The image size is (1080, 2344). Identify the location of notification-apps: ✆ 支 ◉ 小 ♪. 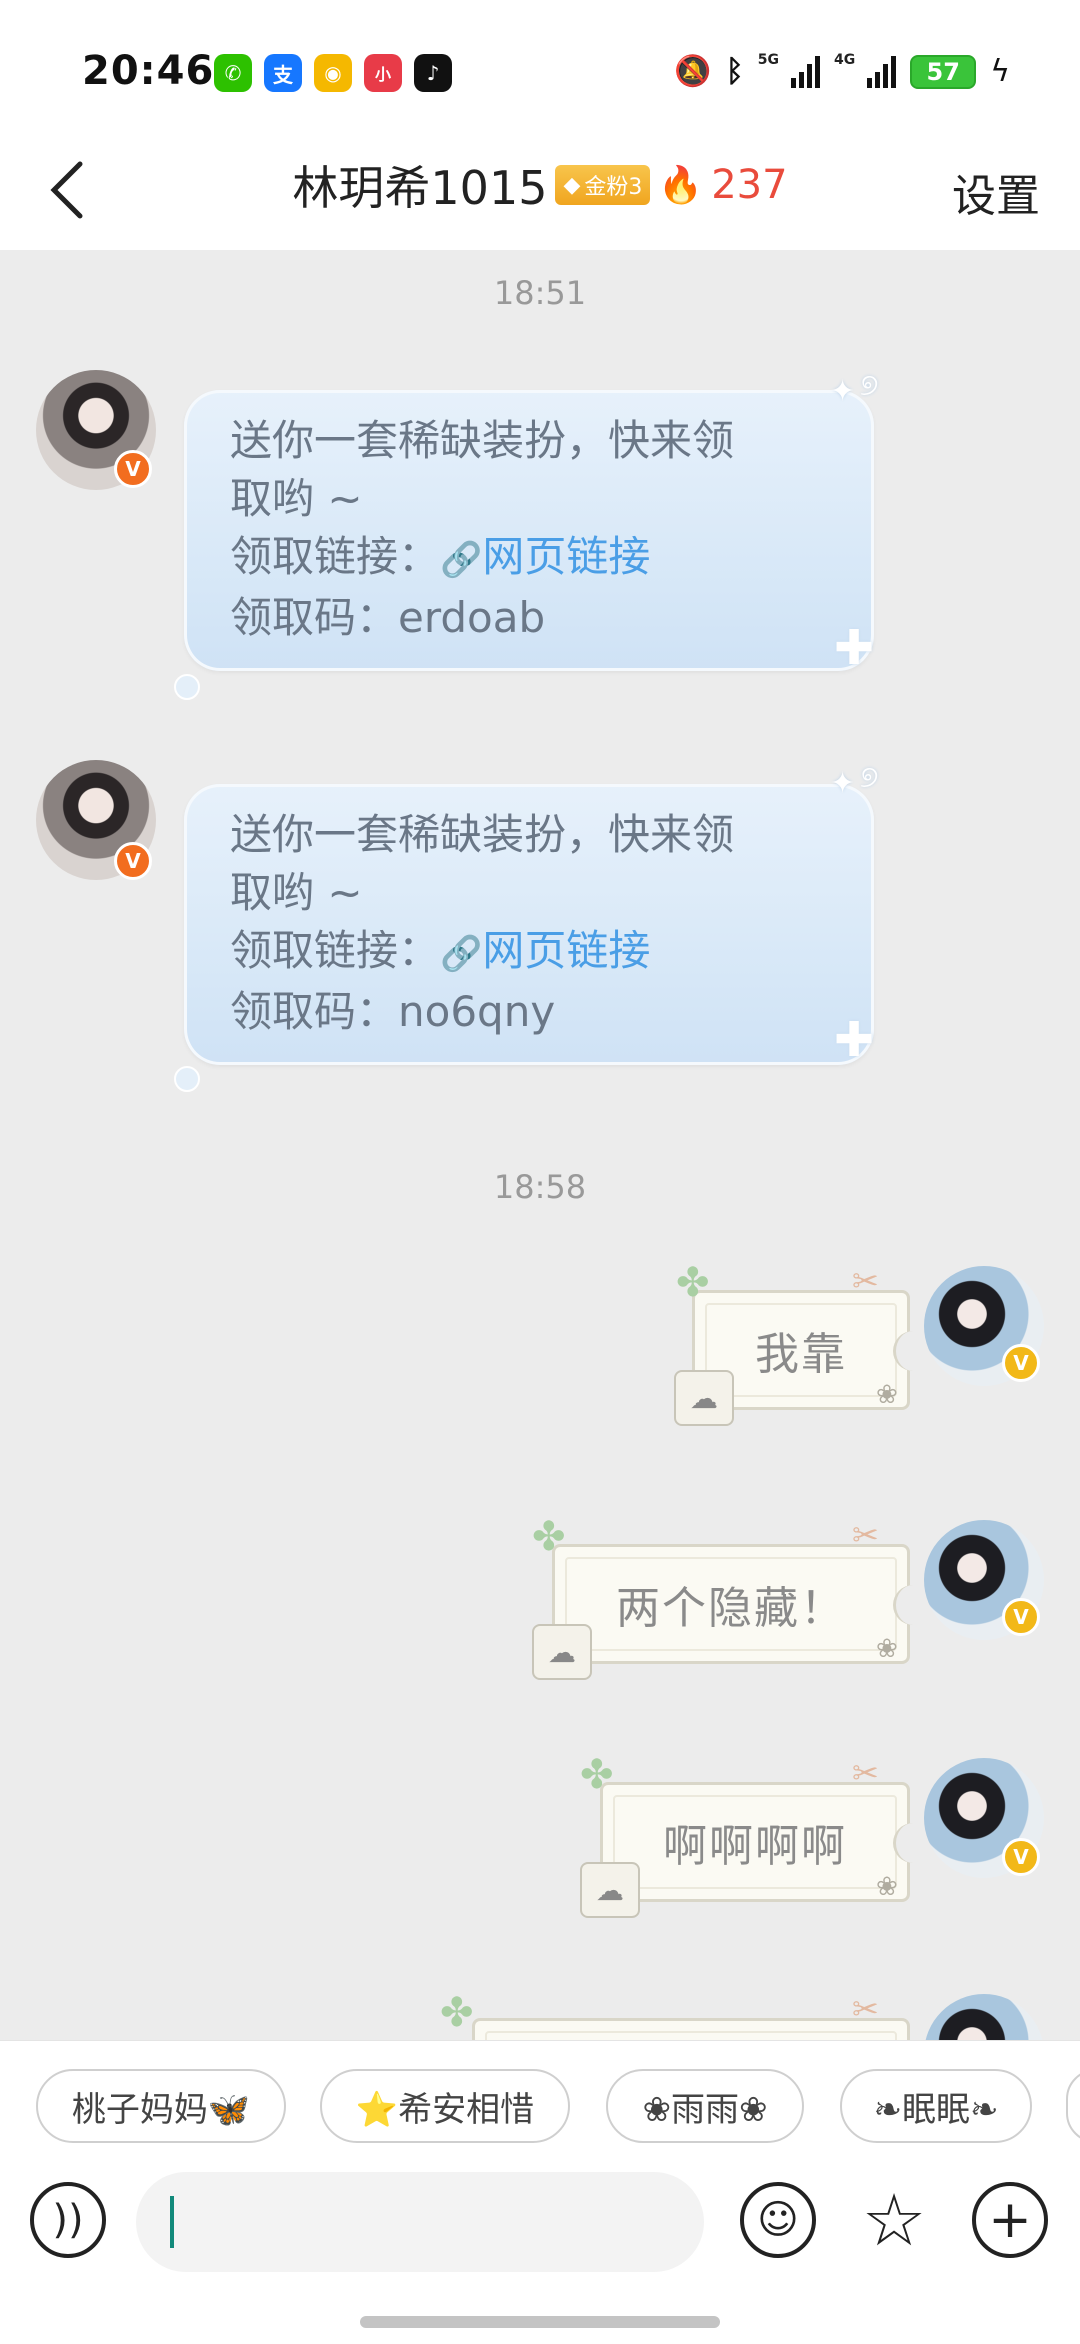
(333, 73).